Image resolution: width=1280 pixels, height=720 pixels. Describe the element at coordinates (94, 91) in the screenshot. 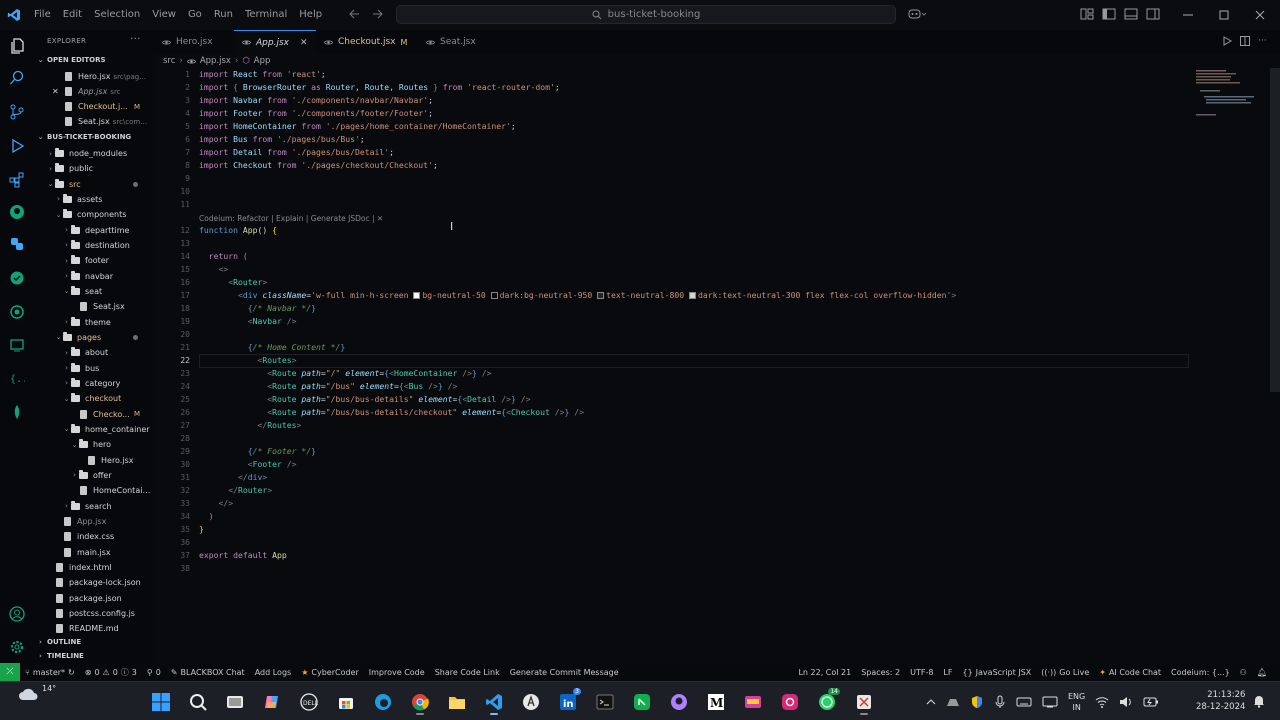

I see `open-editor-item: ✕ App.jsx src` at that location.